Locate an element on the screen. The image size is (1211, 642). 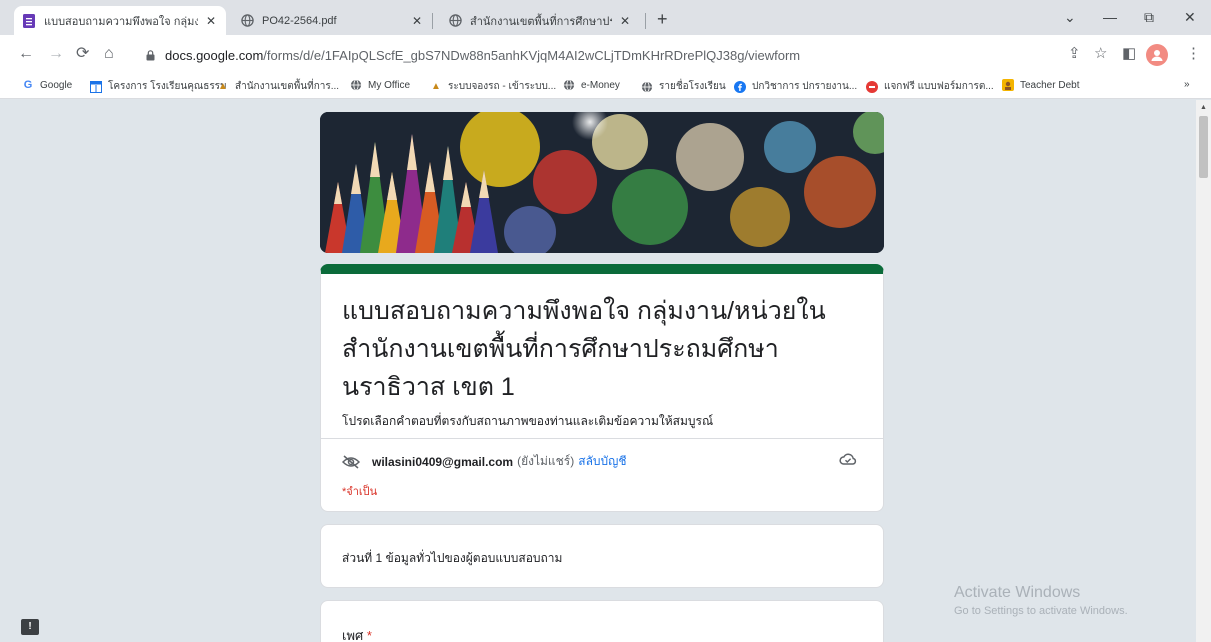
account-email: wilasini0409@gmail.com is located at coordinates (443, 461).